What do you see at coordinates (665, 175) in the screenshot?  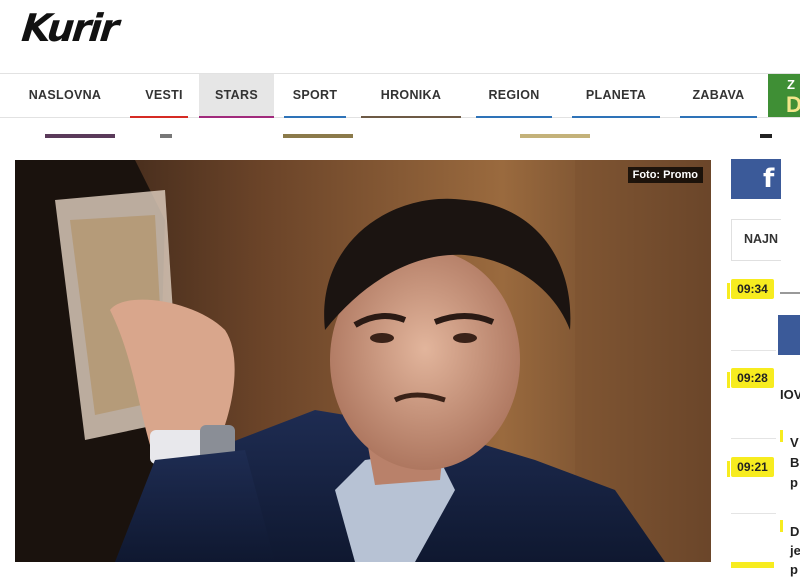 I see `photo-credit: Foto: Promo` at bounding box center [665, 175].